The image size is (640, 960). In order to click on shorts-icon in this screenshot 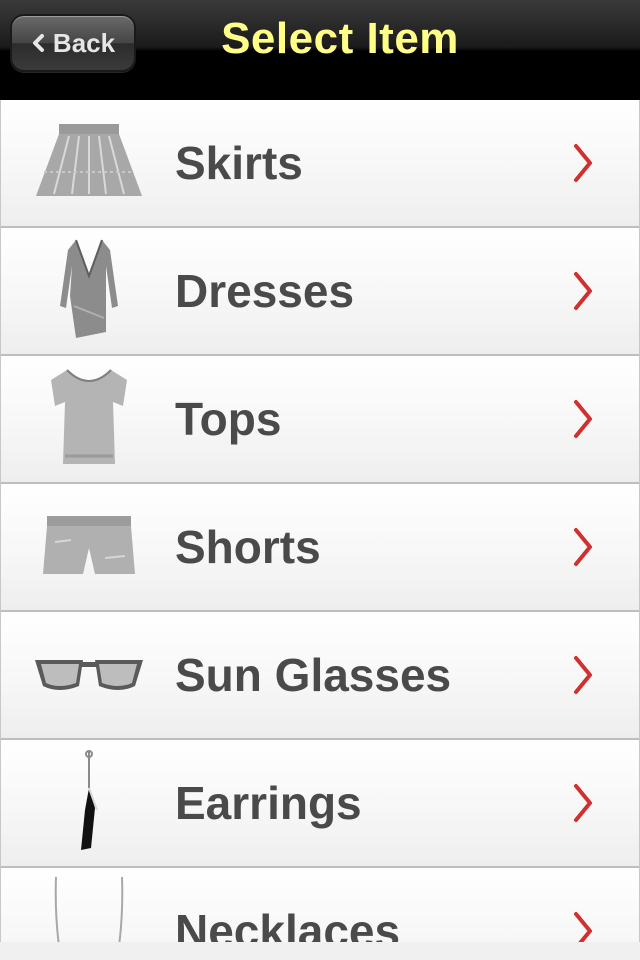, I will do `click(89, 546)`.